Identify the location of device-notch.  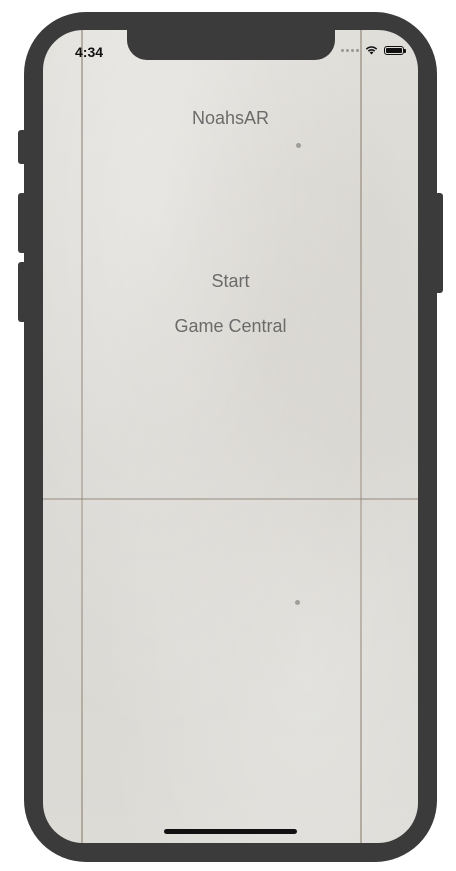
(231, 45).